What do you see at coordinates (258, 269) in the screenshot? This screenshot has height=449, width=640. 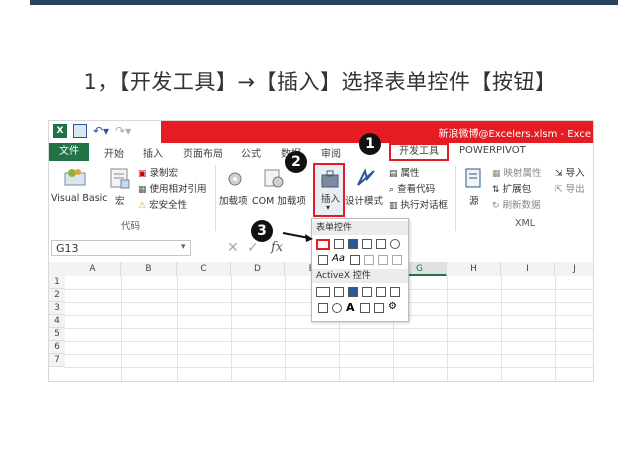 I see `column-header: D` at bounding box center [258, 269].